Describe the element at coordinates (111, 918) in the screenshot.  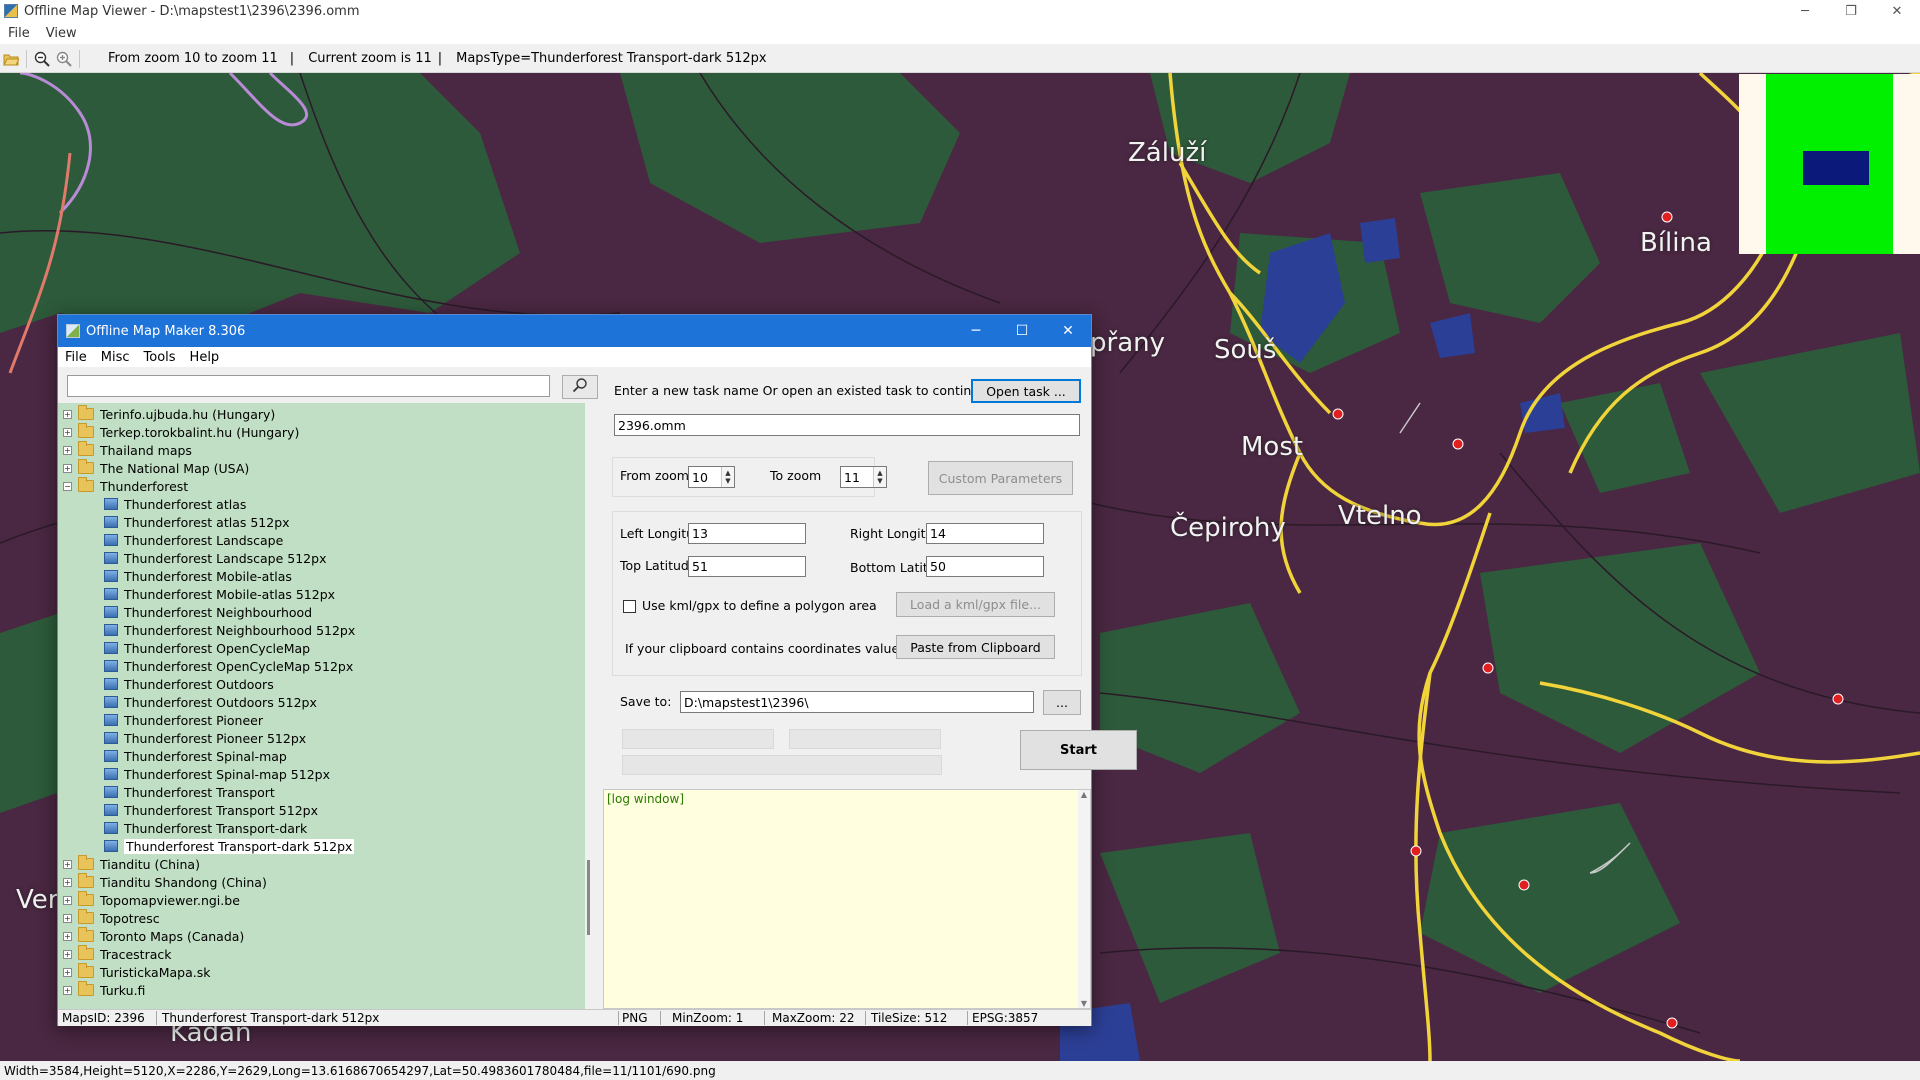
I see `tree-folder-item: + Topotresc` at that location.